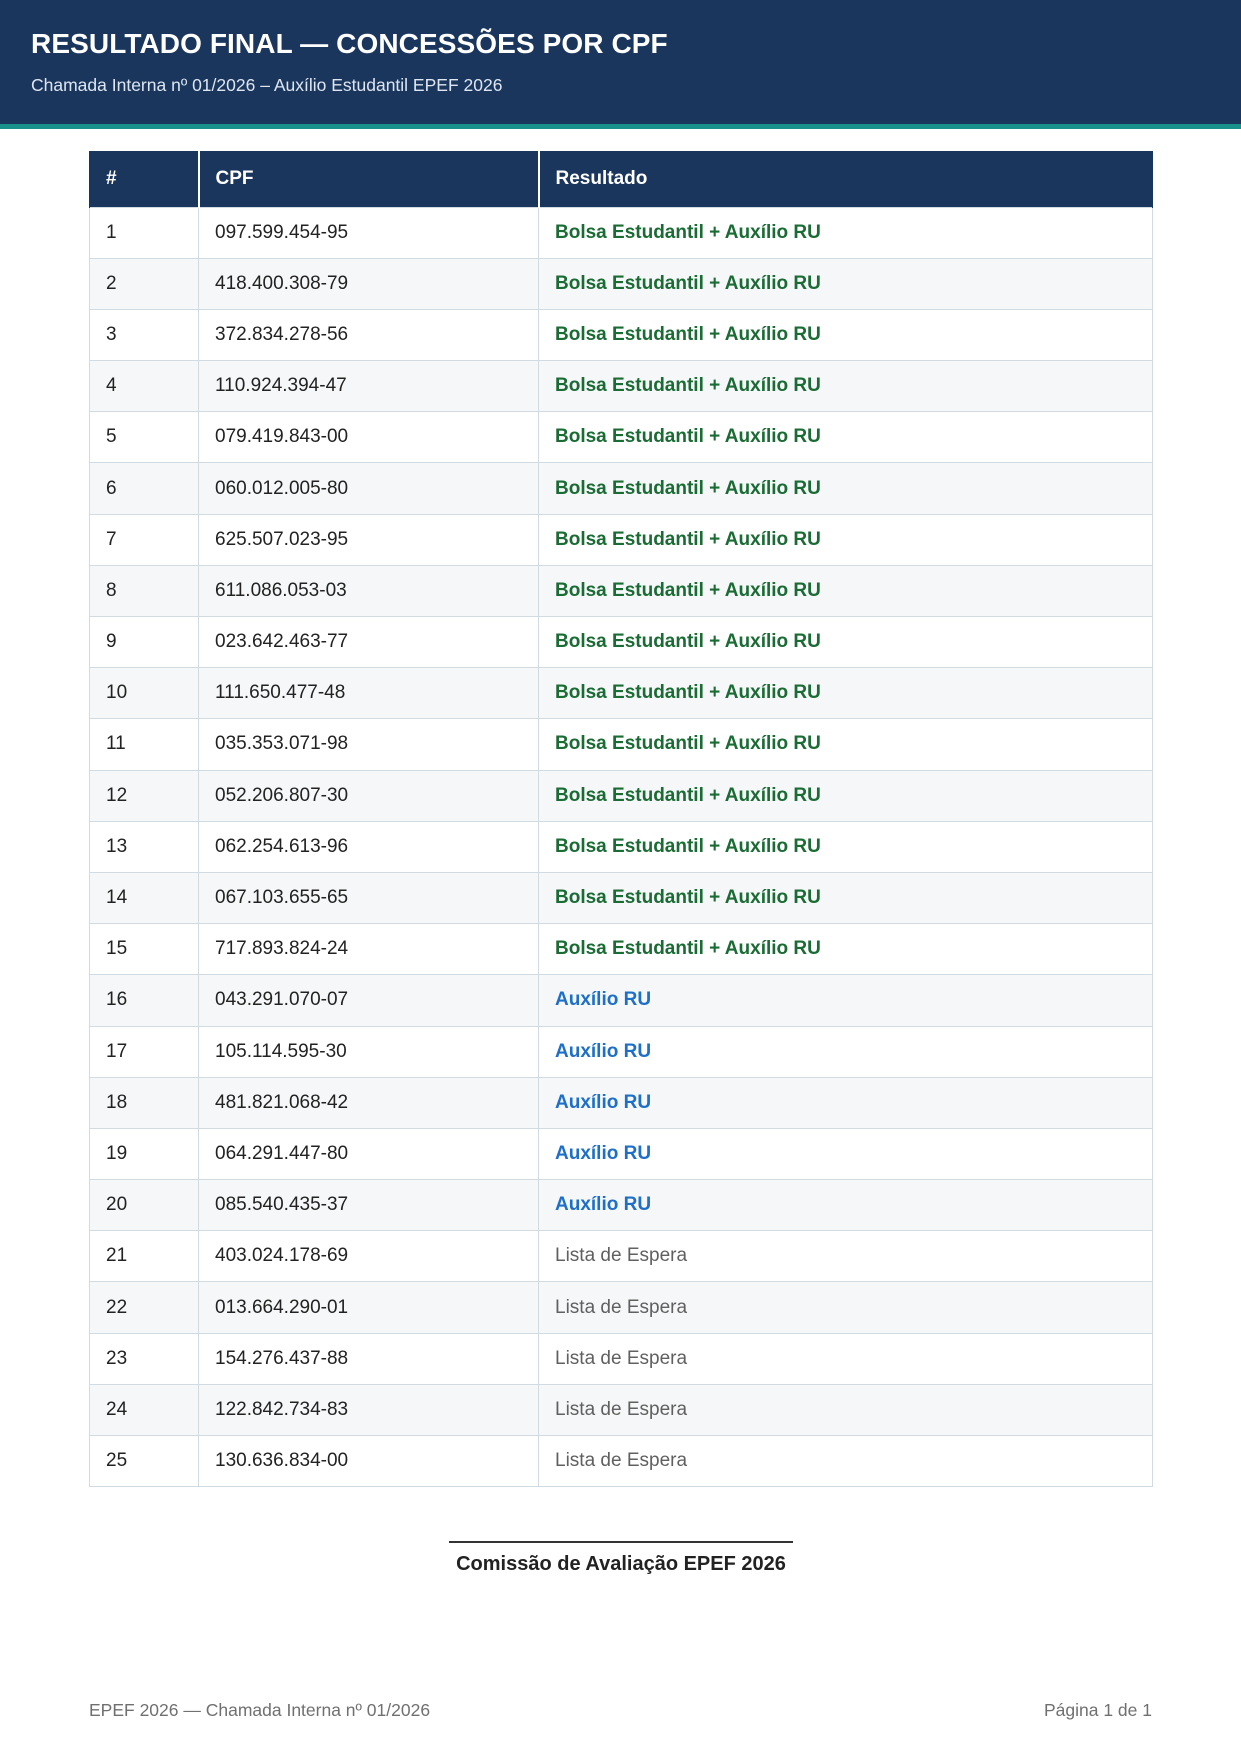 The width and height of the screenshot is (1241, 1754). Describe the element at coordinates (260, 1710) in the screenshot. I see `footer-left-text: EPEF 2026 — Chamada Interna nº 01/2026` at that location.